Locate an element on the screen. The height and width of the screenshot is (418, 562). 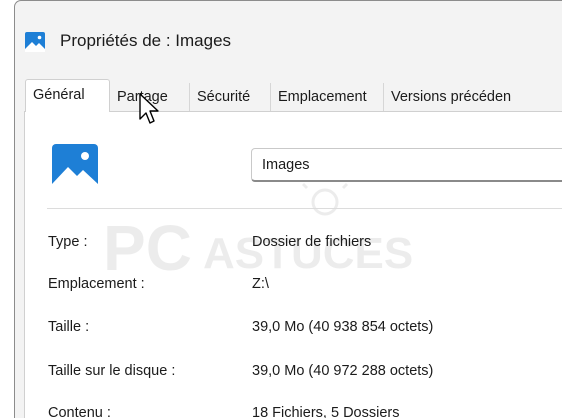
mouse-pointer-icon is located at coordinates (149, 108).